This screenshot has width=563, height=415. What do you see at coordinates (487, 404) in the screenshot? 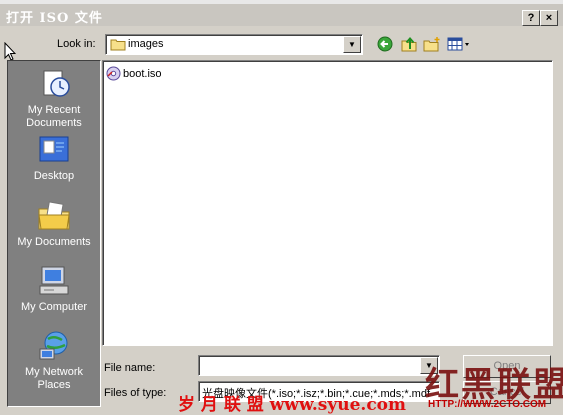
I see `url-watermark: HTTP://WWW.2CTO.COM` at bounding box center [487, 404].